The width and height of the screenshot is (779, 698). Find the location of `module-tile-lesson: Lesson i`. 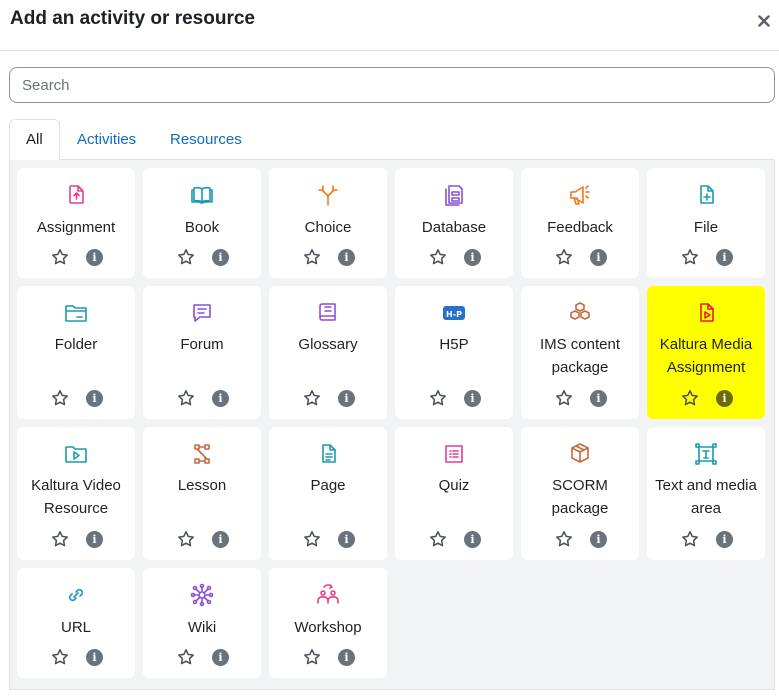

module-tile-lesson: Lesson i is located at coordinates (202, 493).